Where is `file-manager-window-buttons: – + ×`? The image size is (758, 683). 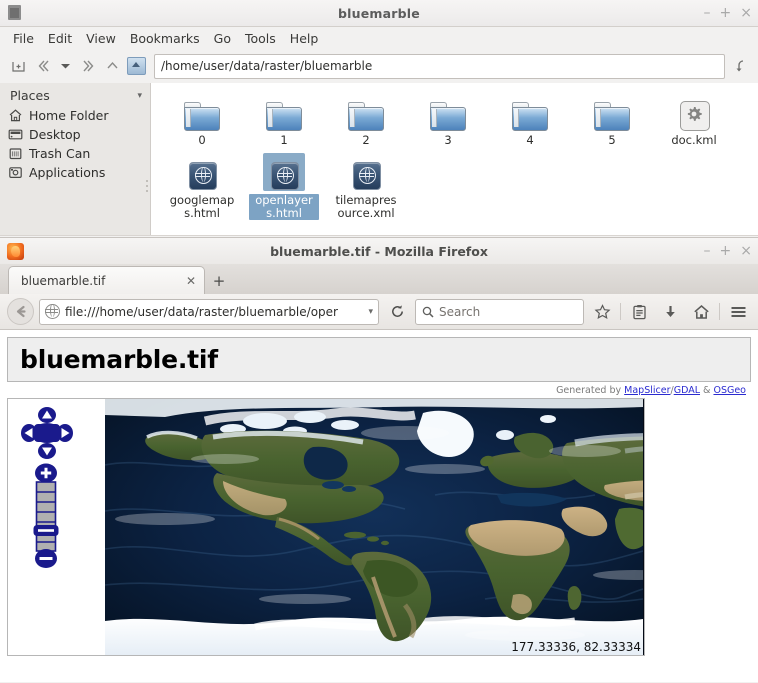 file-manager-window-buttons: – + × is located at coordinates (728, 13).